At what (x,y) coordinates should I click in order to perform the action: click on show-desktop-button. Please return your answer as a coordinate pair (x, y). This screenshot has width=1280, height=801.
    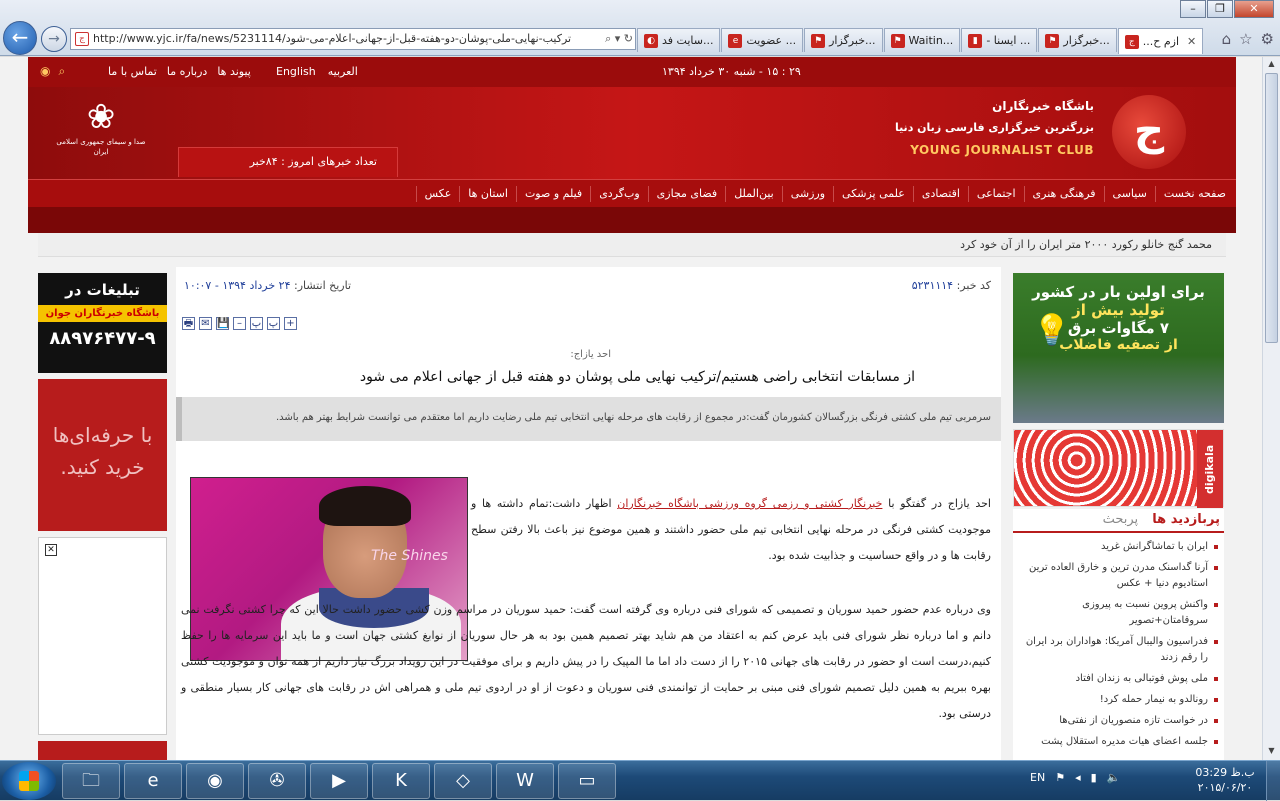
    Looking at the image, I should click on (1273, 781).